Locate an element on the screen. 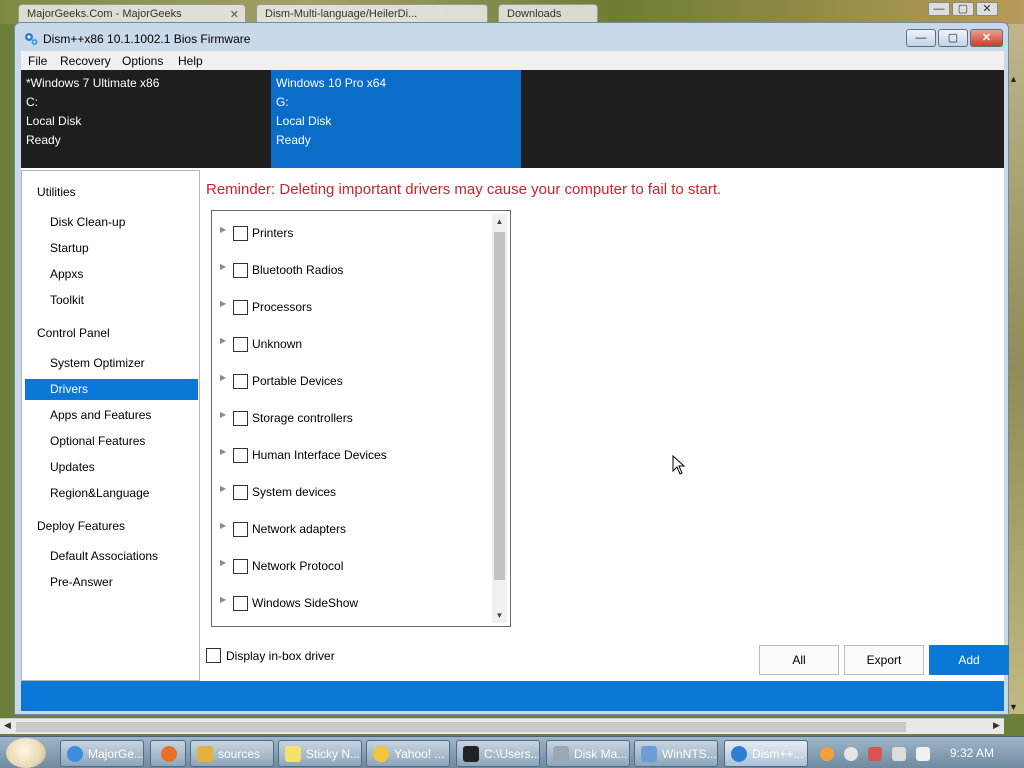 The image size is (1024, 768). menu-recovery: Recovery is located at coordinates (85, 61).